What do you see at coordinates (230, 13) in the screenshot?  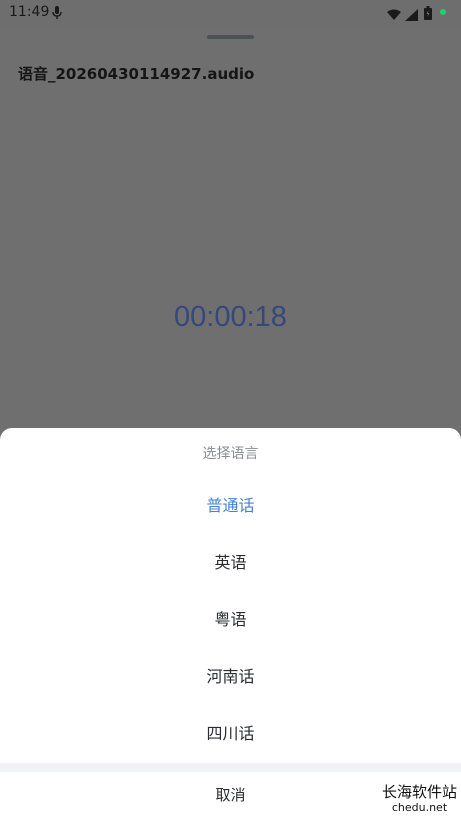 I see `status-bar: 11:49` at bounding box center [230, 13].